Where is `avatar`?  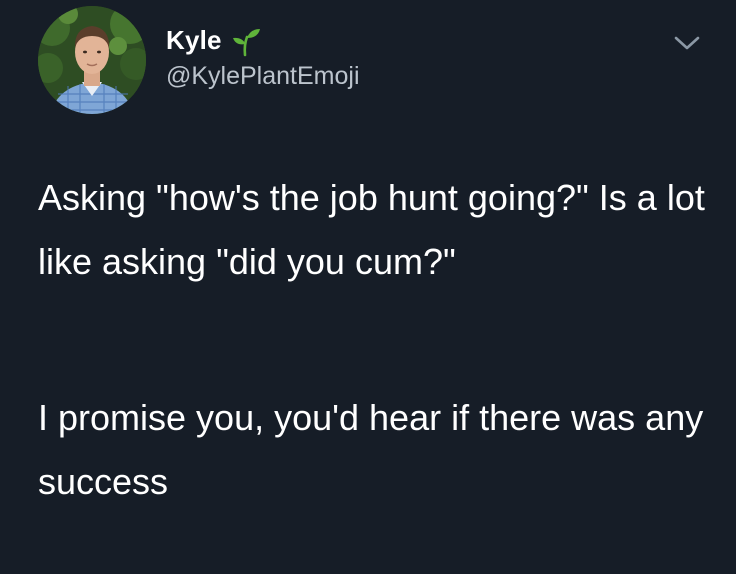
avatar is located at coordinates (92, 60).